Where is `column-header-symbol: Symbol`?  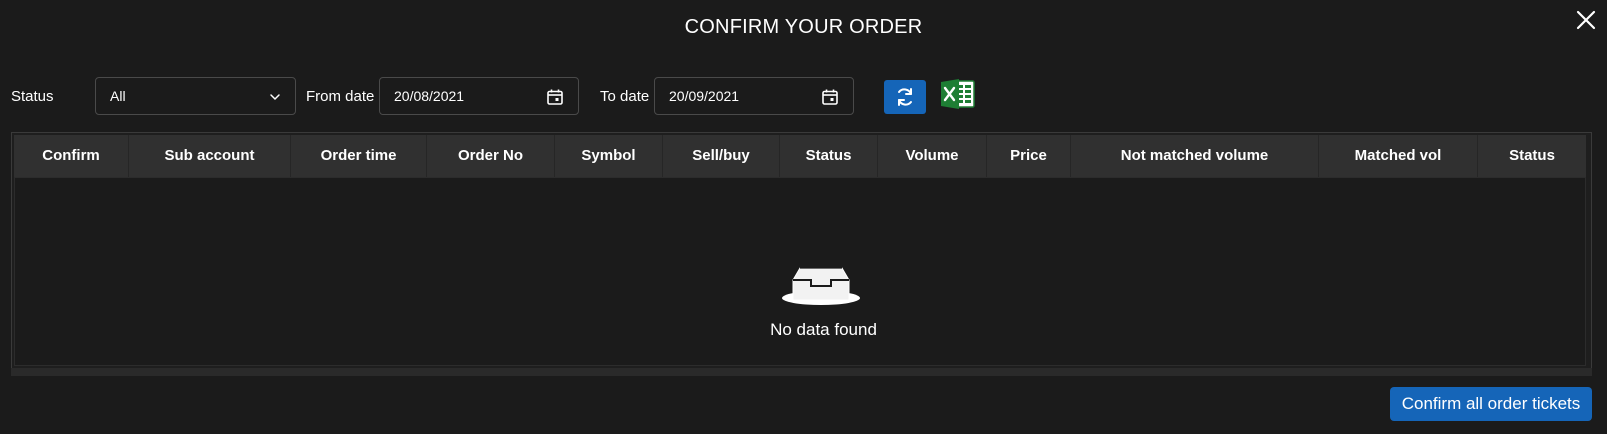 column-header-symbol: Symbol is located at coordinates (609, 156).